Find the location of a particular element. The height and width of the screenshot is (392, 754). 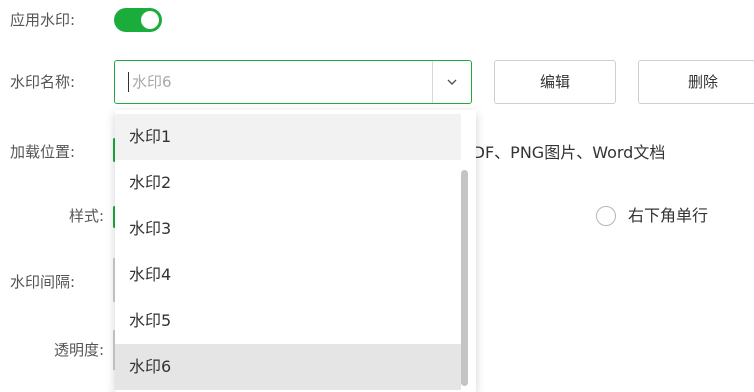

dropdown-option: 水印3 is located at coordinates (288, 229).